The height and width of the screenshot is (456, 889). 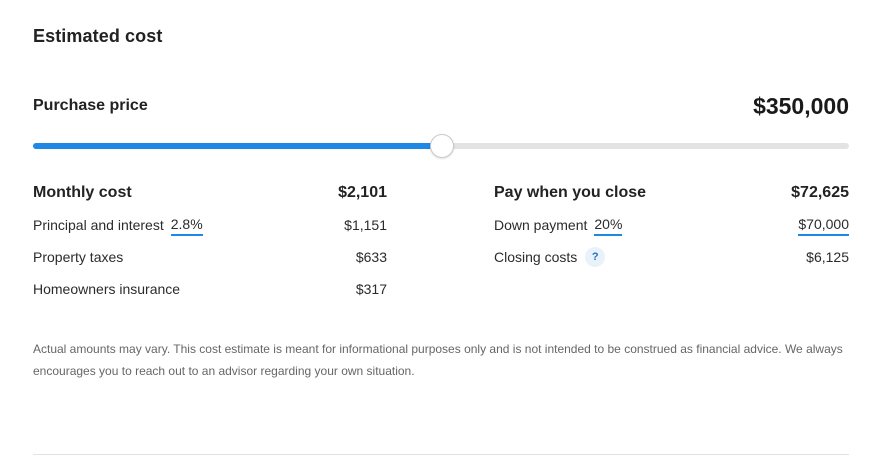 I want to click on purchase-price-label: Purchase price, so click(x=90, y=105).